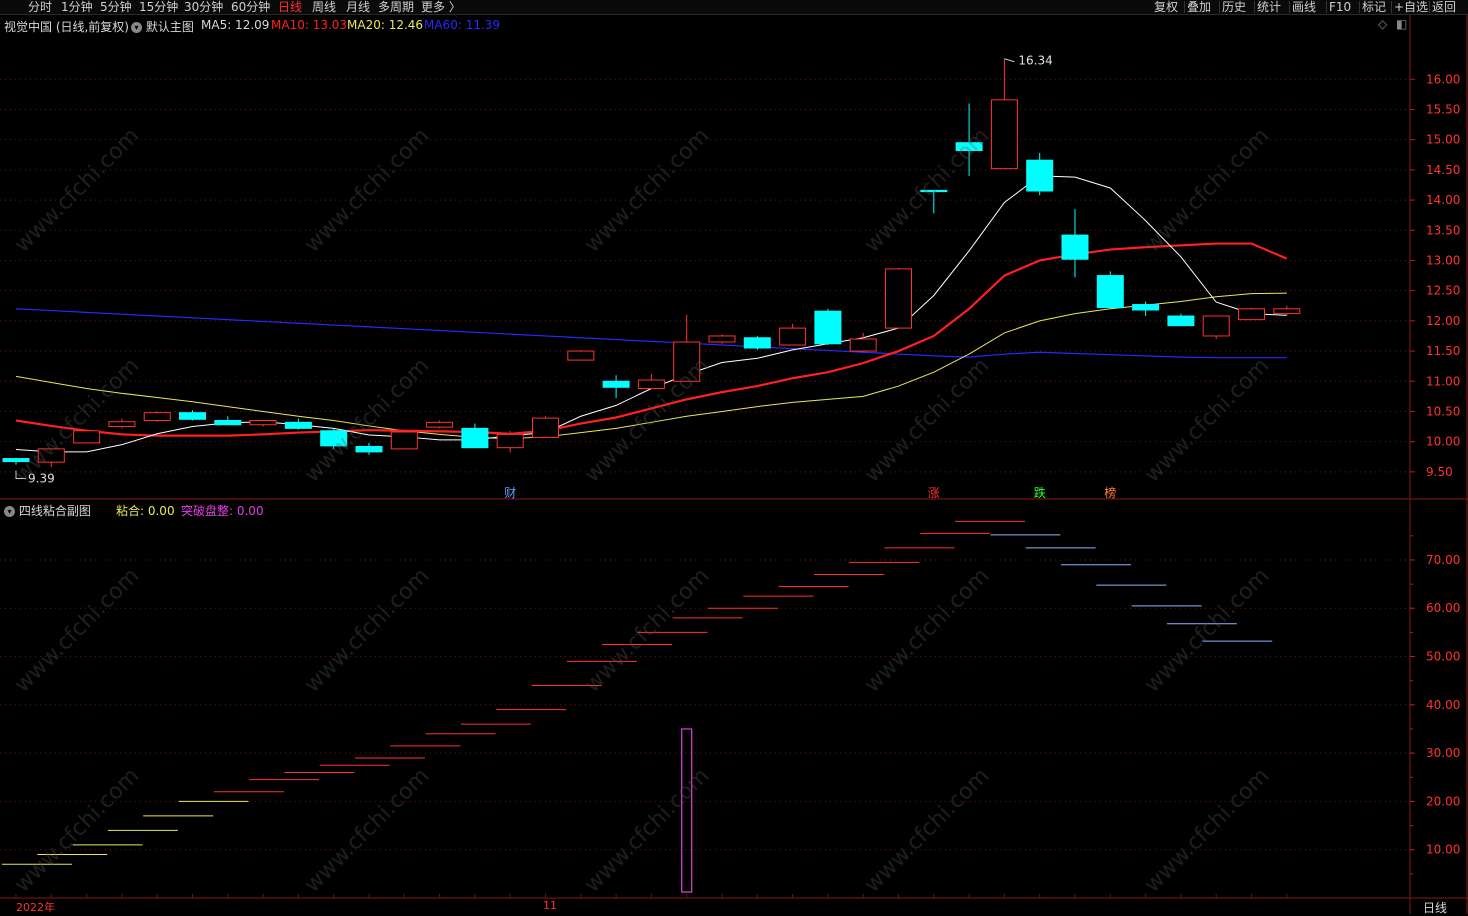 This screenshot has height=916, width=1468. I want to click on window-toggle-icon: ◧, so click(1401, 24).